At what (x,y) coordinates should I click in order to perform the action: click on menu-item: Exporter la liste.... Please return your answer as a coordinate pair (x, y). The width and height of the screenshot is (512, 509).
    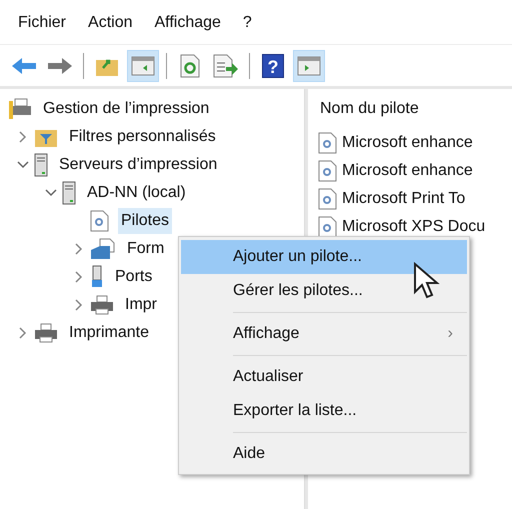
    Looking at the image, I should click on (324, 411).